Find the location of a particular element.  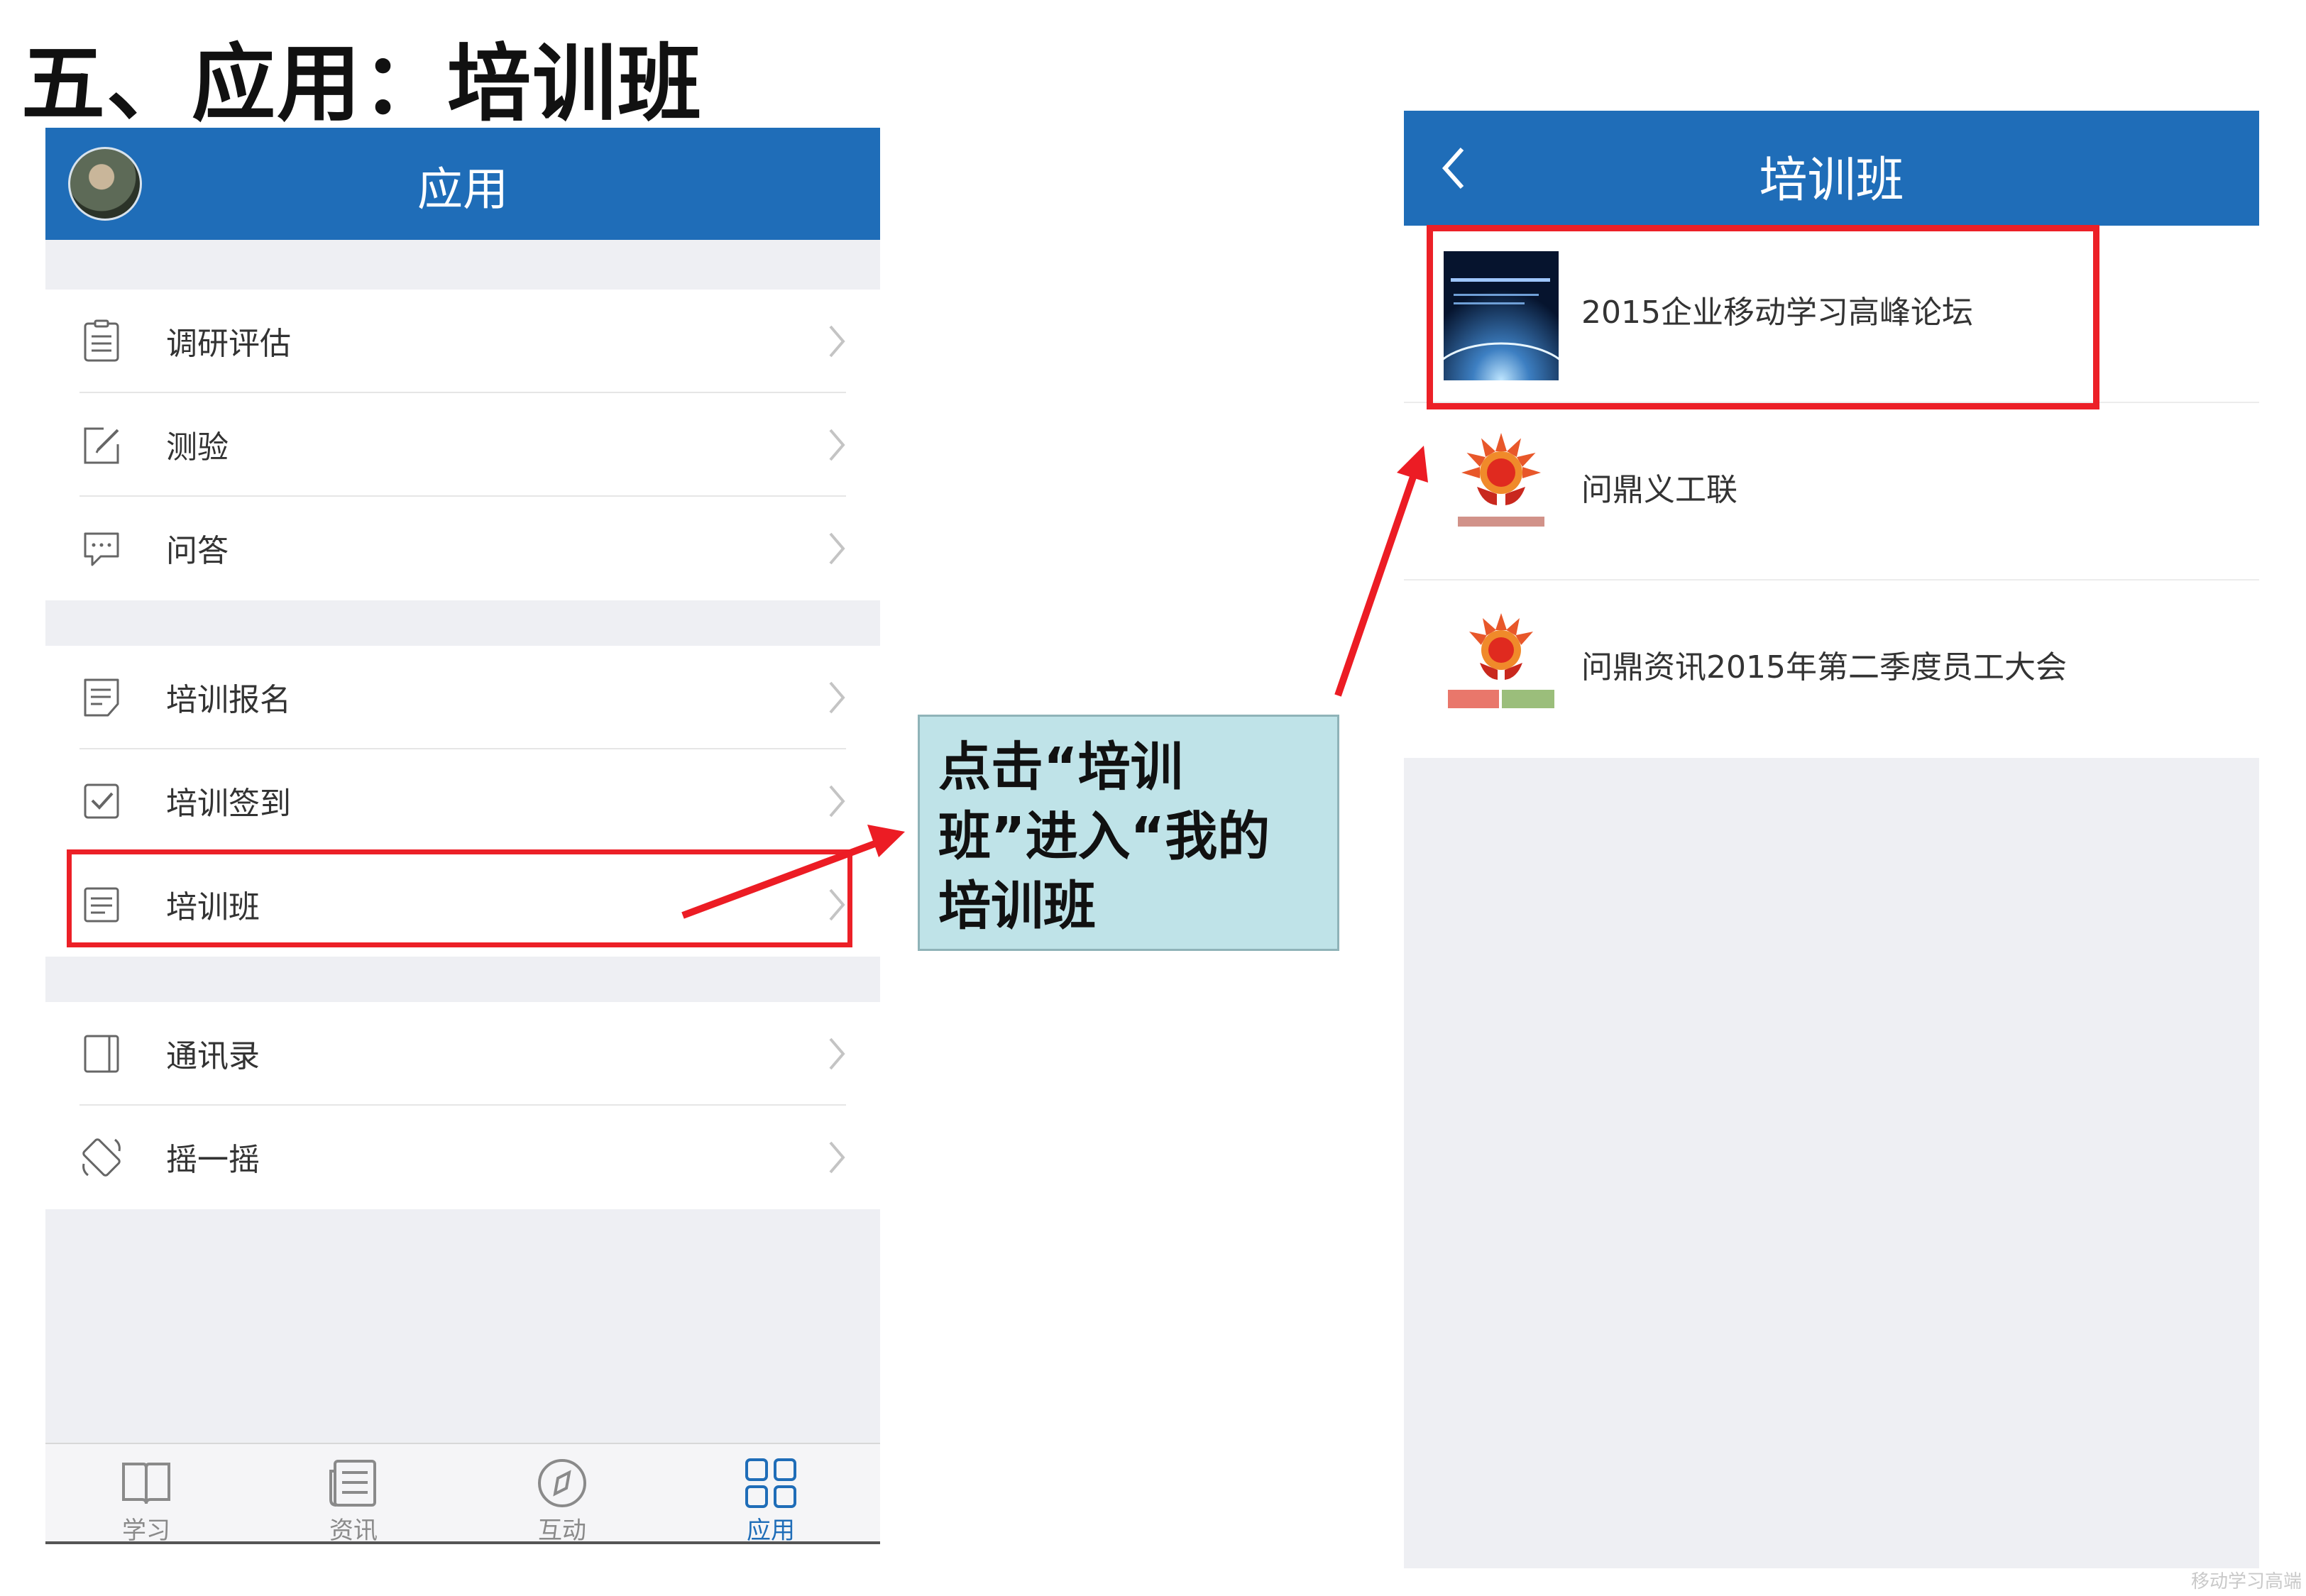

top-bar: 应用 is located at coordinates (462, 184).